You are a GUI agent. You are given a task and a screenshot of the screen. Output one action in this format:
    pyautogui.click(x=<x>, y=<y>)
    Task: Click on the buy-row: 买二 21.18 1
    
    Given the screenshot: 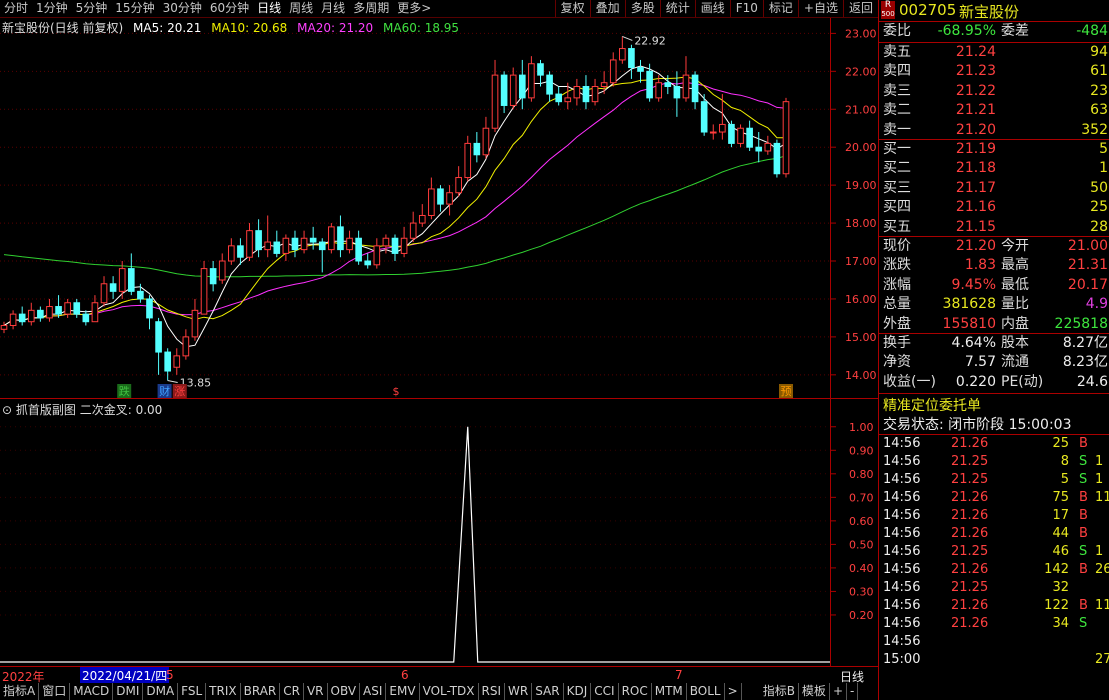 What is the action you would take?
    pyautogui.click(x=994, y=168)
    